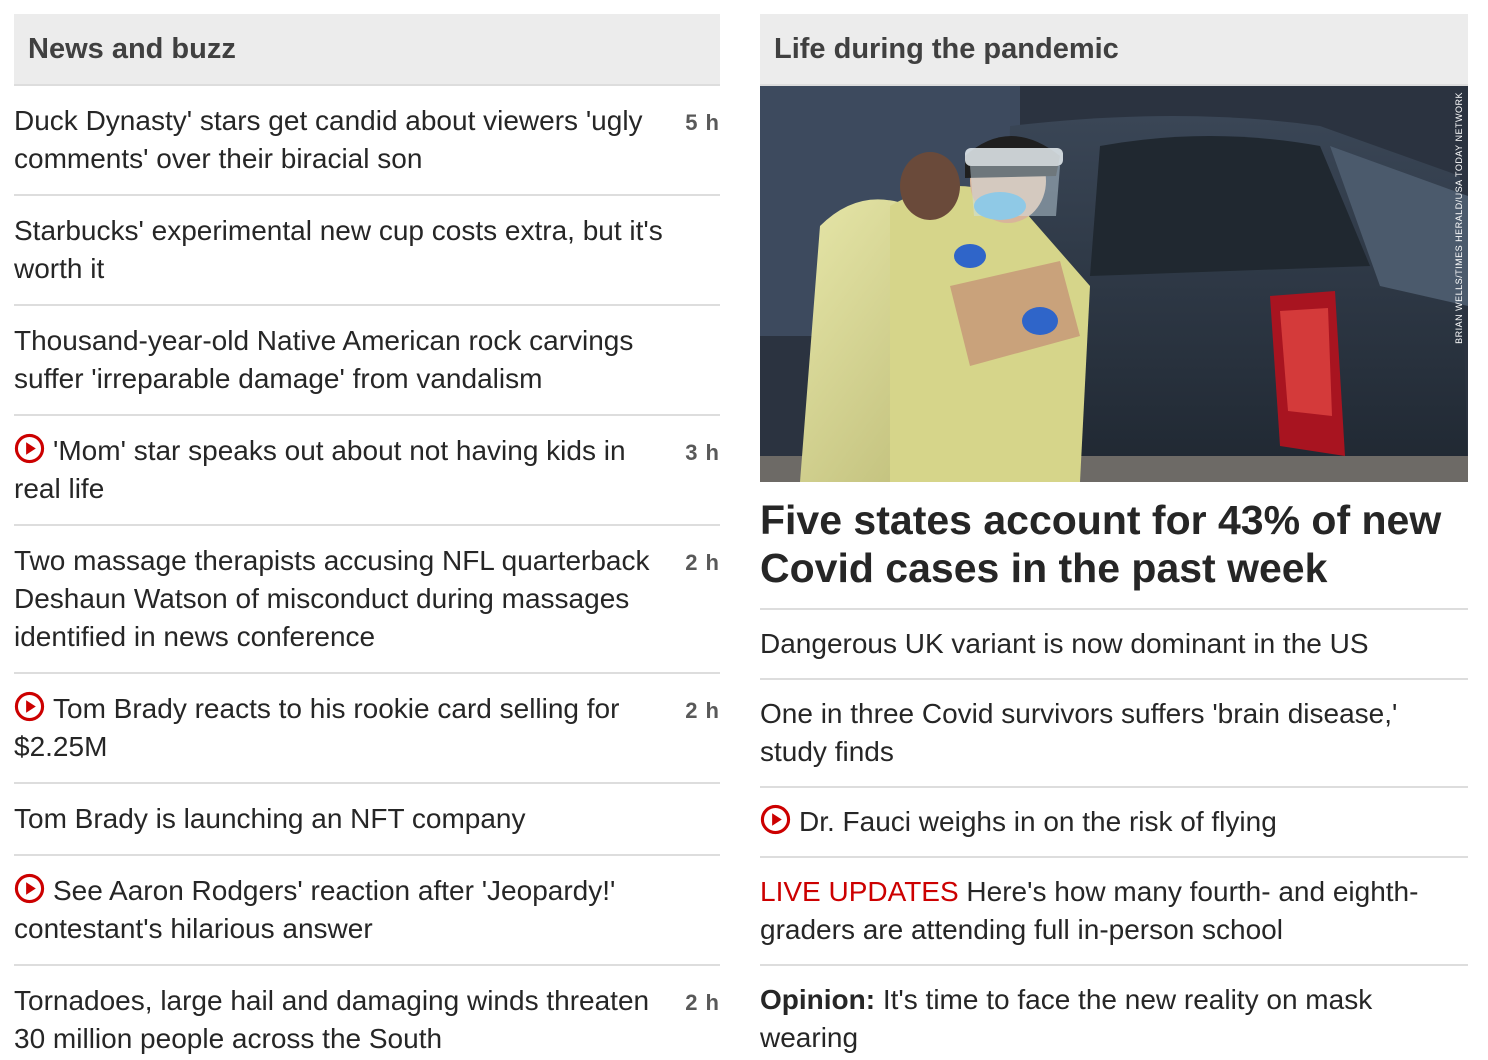 The height and width of the screenshot is (1060, 1488). What do you see at coordinates (702, 452) in the screenshot?
I see `timestamp: 3 h` at bounding box center [702, 452].